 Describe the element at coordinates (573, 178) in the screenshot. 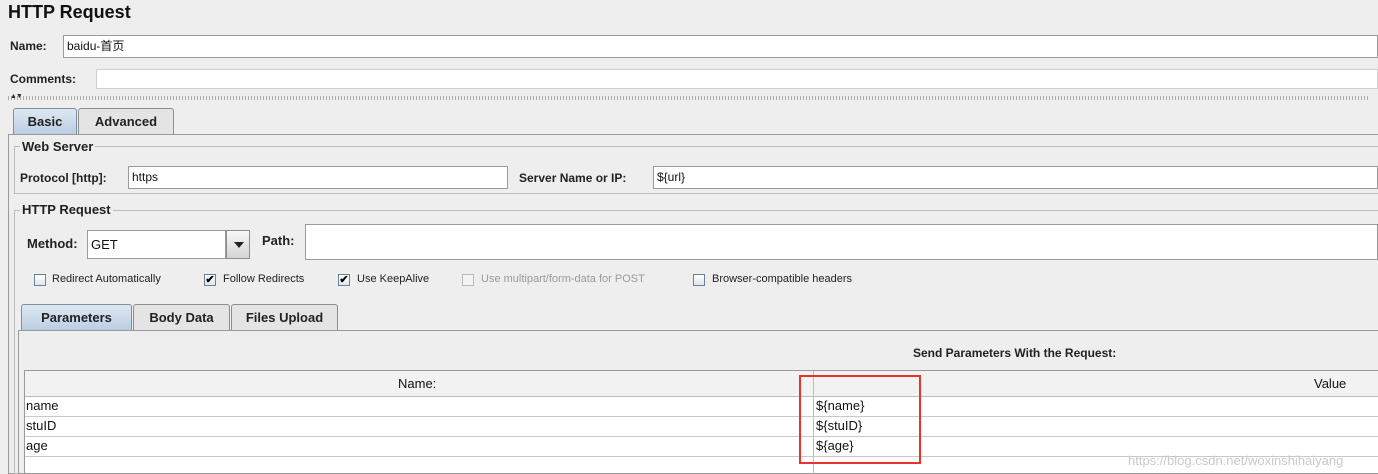

I see `server-name-label: Server Name or IP:` at that location.